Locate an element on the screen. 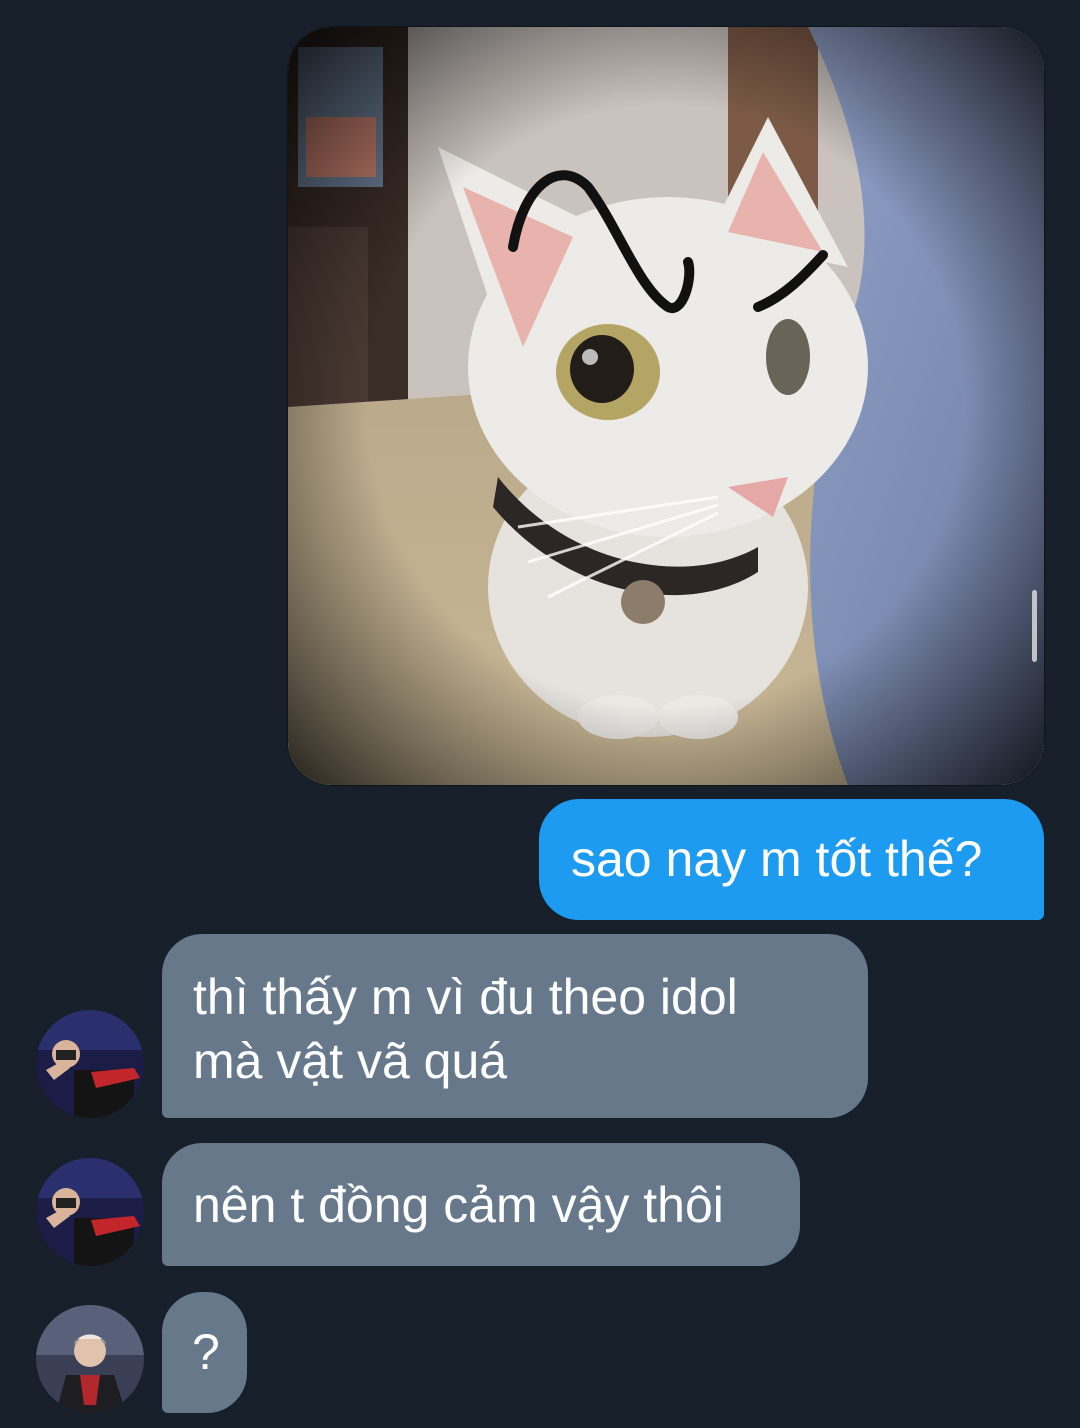 Image resolution: width=1080 pixels, height=1428 pixels. message-text: ? is located at coordinates (206, 1352).